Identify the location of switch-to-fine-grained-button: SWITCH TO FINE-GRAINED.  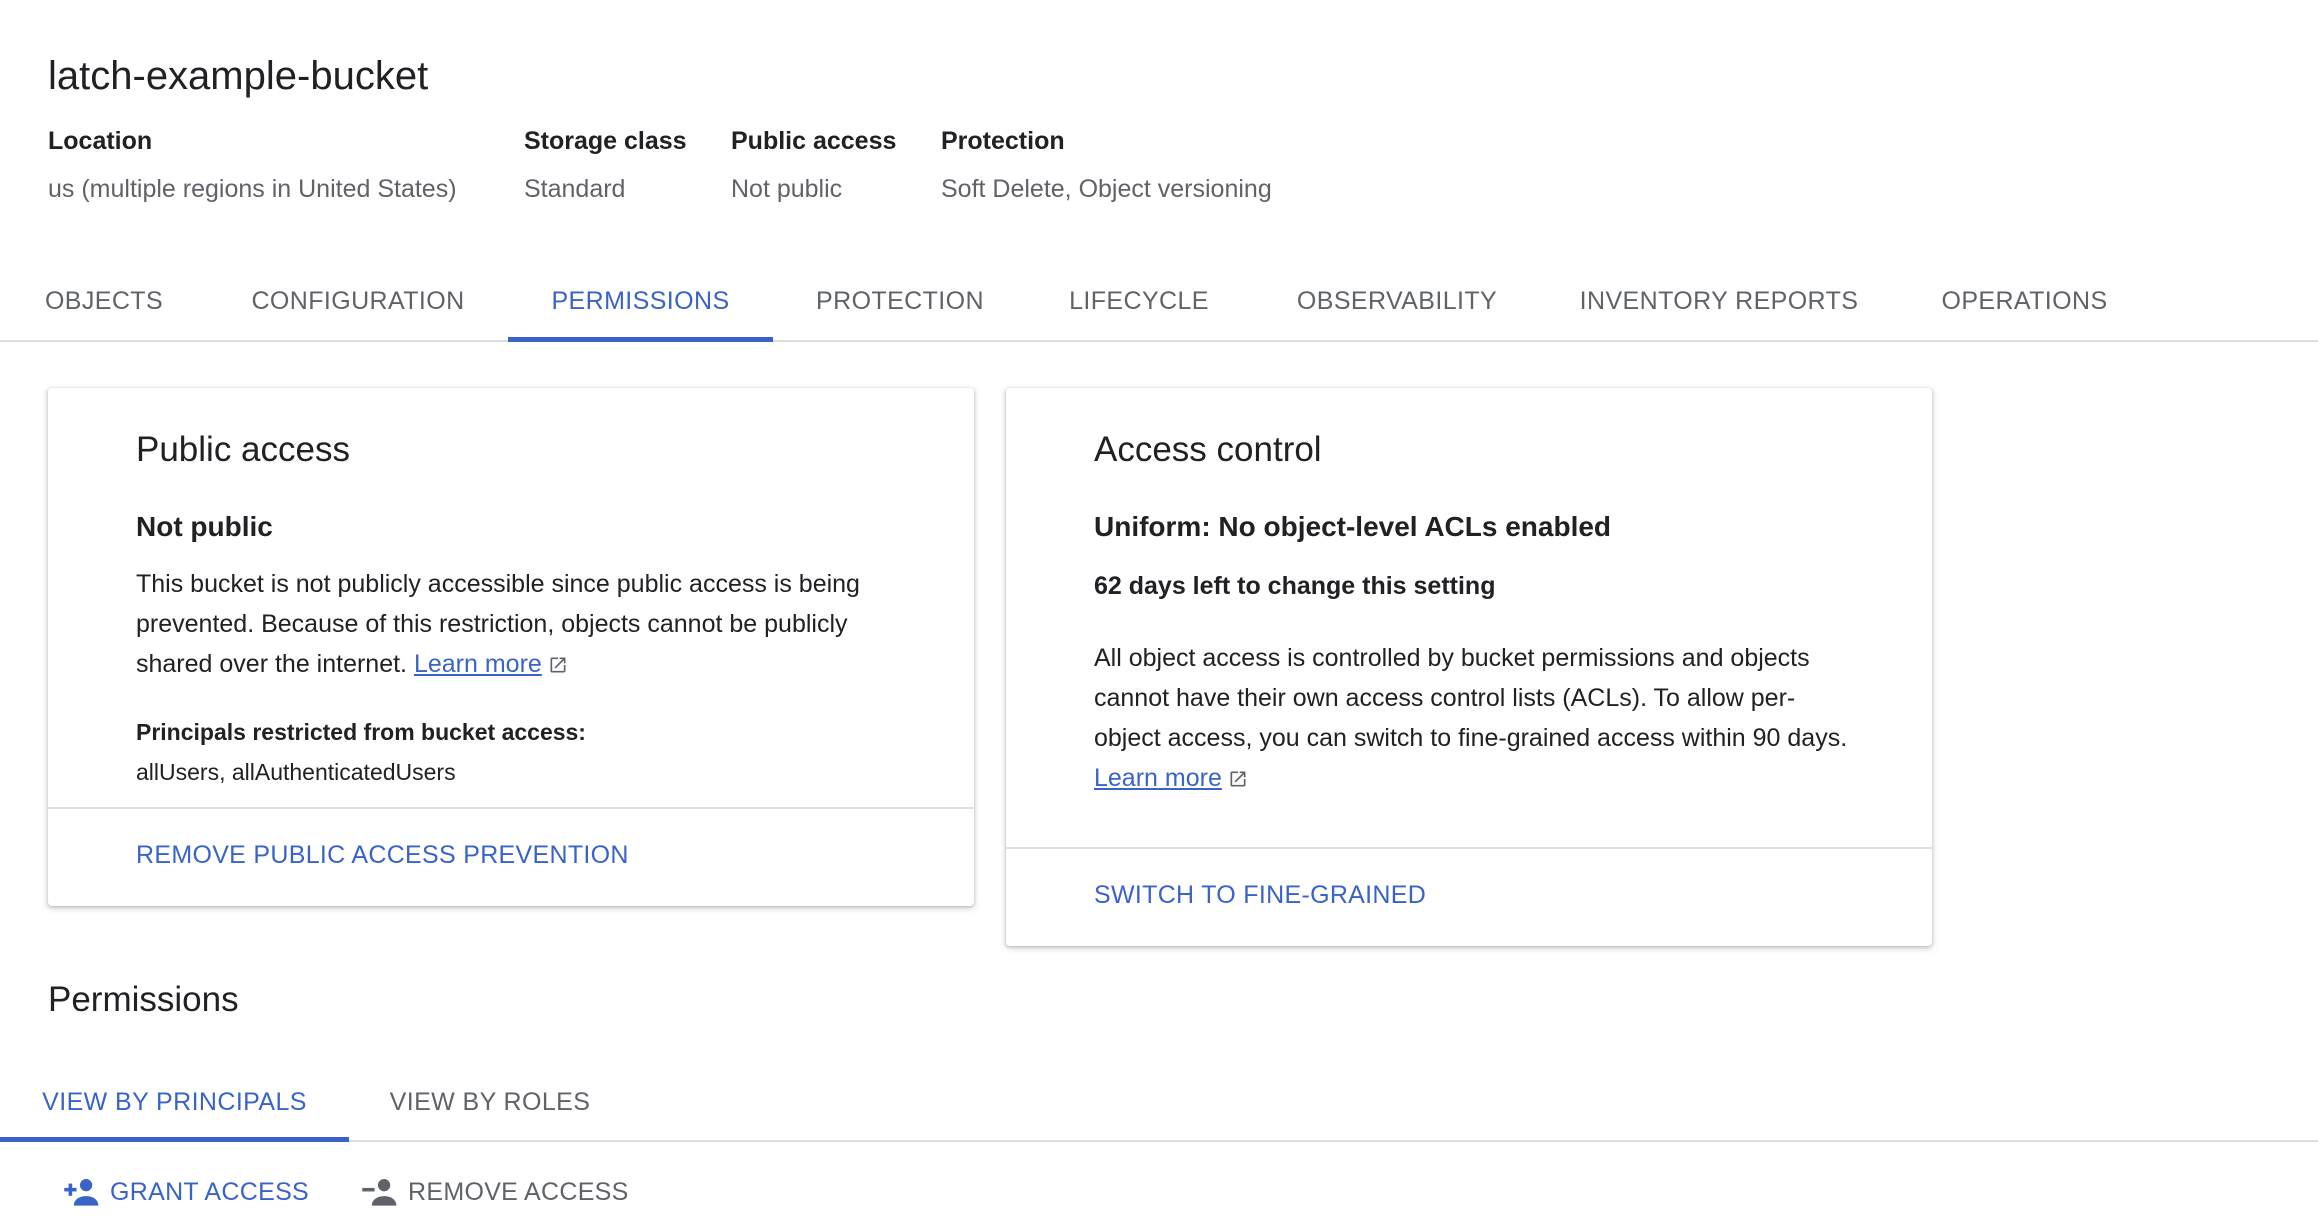
(1260, 895).